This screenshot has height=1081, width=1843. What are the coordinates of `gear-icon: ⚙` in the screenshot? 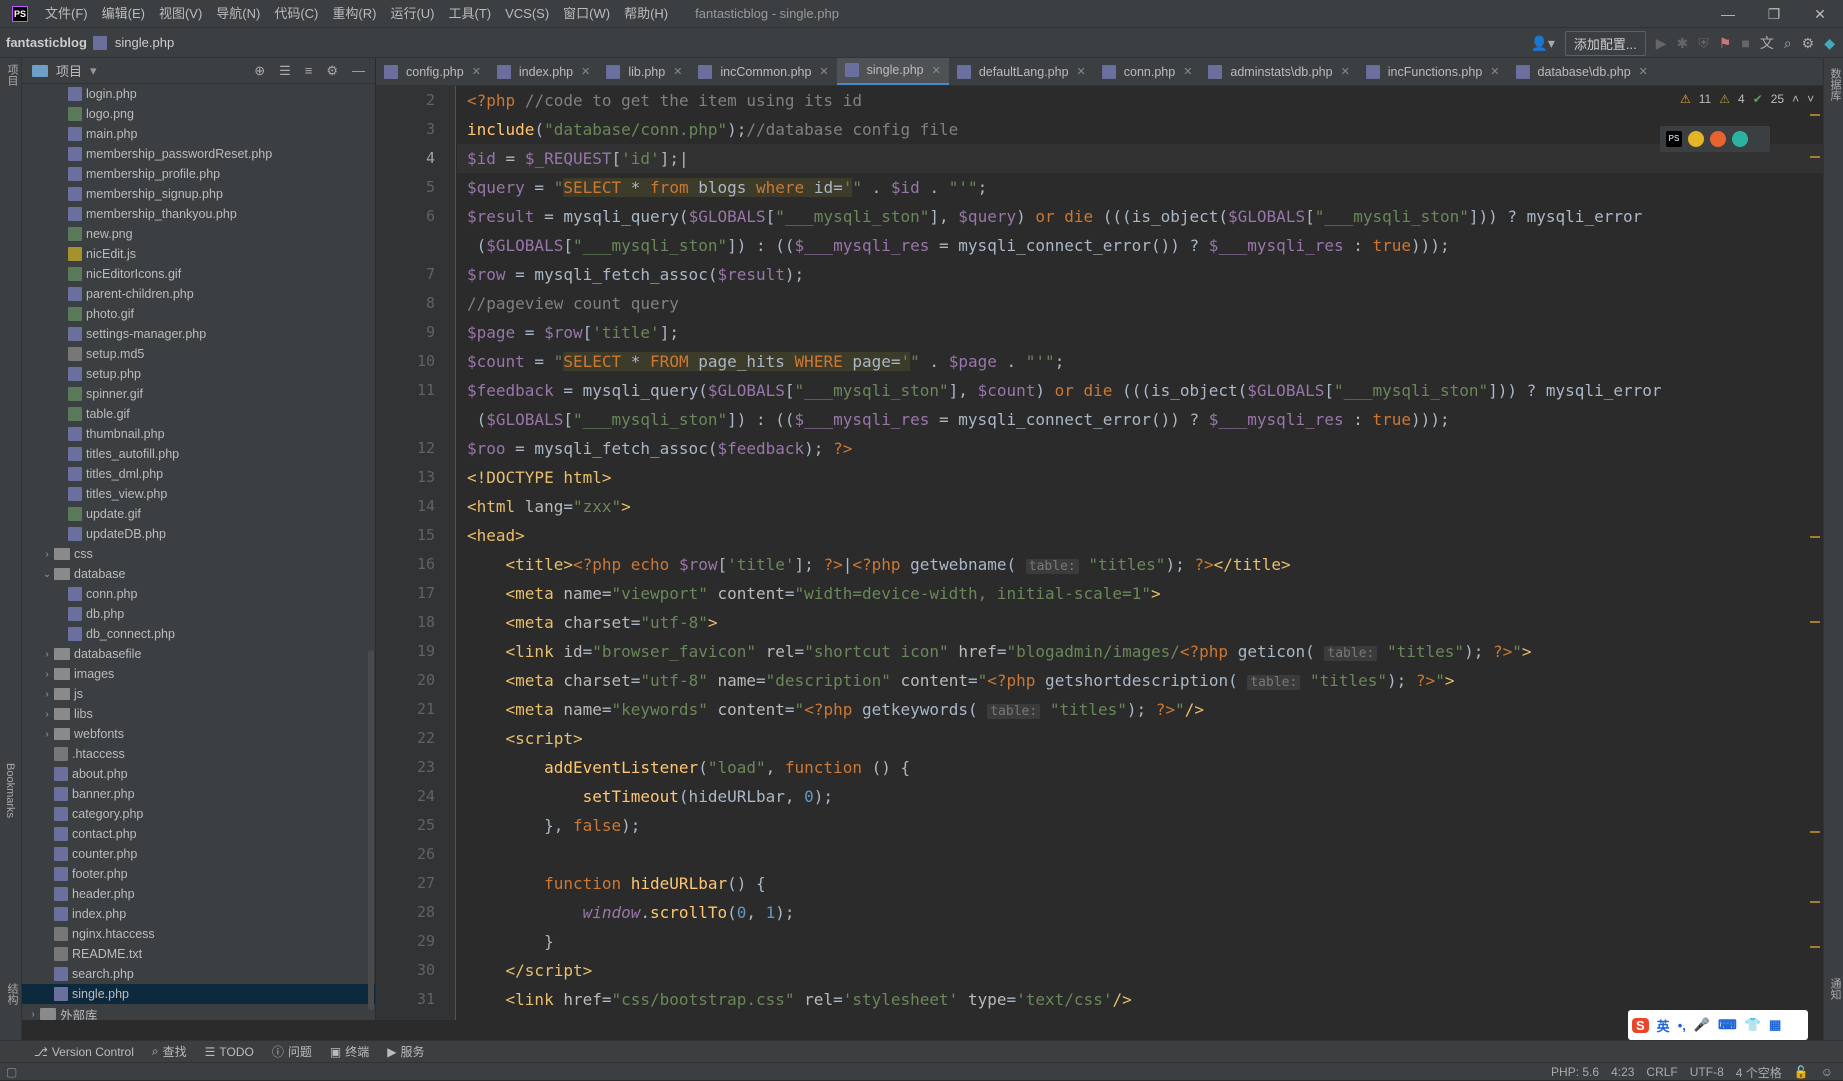 It's located at (332, 71).